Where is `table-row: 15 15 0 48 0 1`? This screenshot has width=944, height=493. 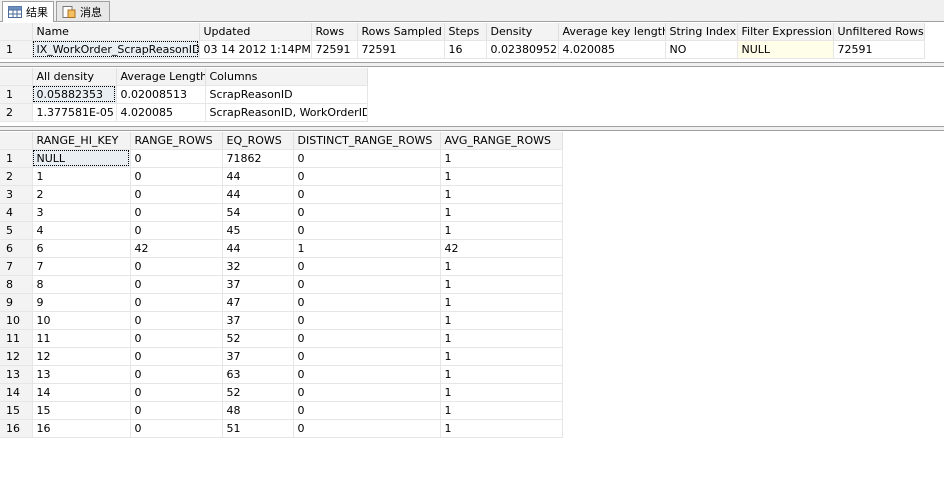 table-row: 15 15 0 48 0 1 is located at coordinates (281, 410).